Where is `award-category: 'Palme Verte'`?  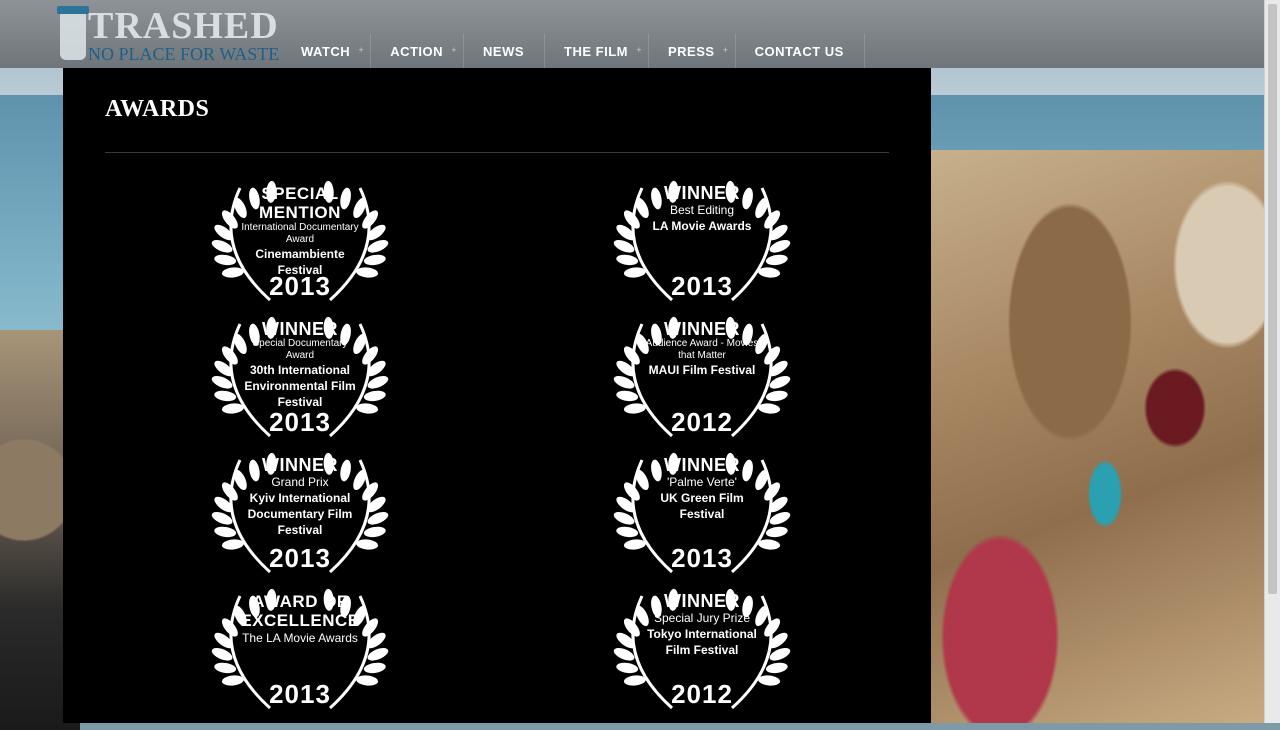
award-category: 'Palme Verte' is located at coordinates (702, 482).